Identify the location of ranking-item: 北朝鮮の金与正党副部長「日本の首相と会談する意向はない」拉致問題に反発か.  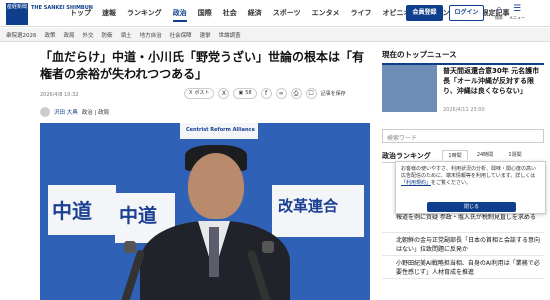
(463, 244).